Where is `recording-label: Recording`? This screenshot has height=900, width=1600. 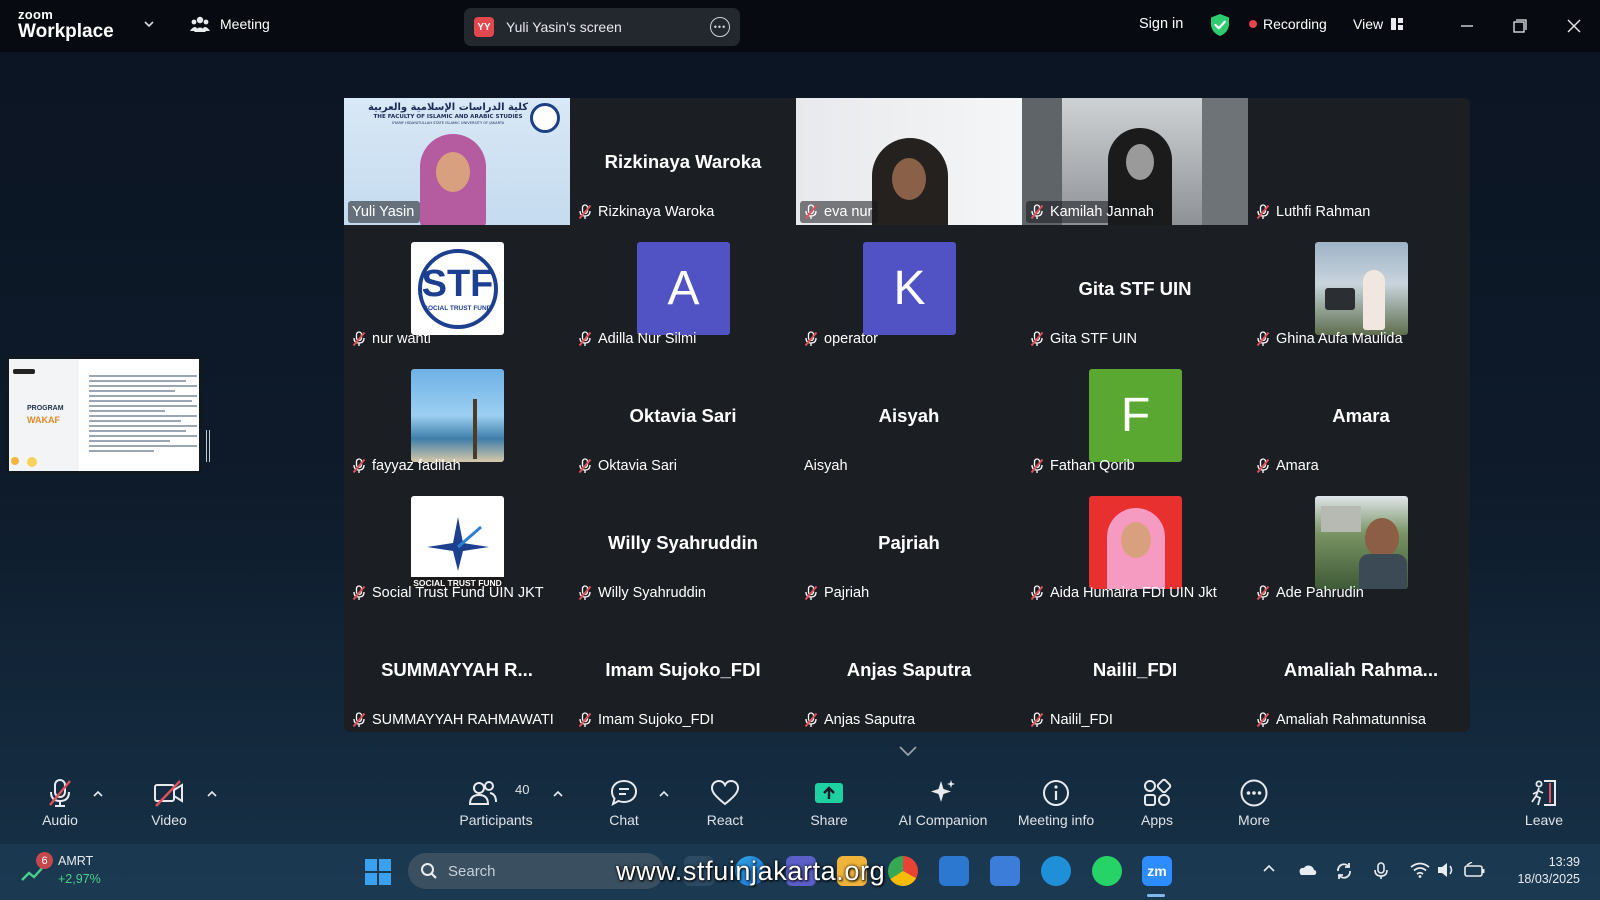 recording-label: Recording is located at coordinates (1295, 24).